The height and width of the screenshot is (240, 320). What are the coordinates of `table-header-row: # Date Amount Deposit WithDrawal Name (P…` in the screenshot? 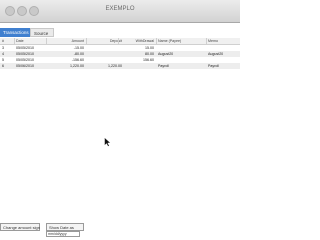 It's located at (120, 41).